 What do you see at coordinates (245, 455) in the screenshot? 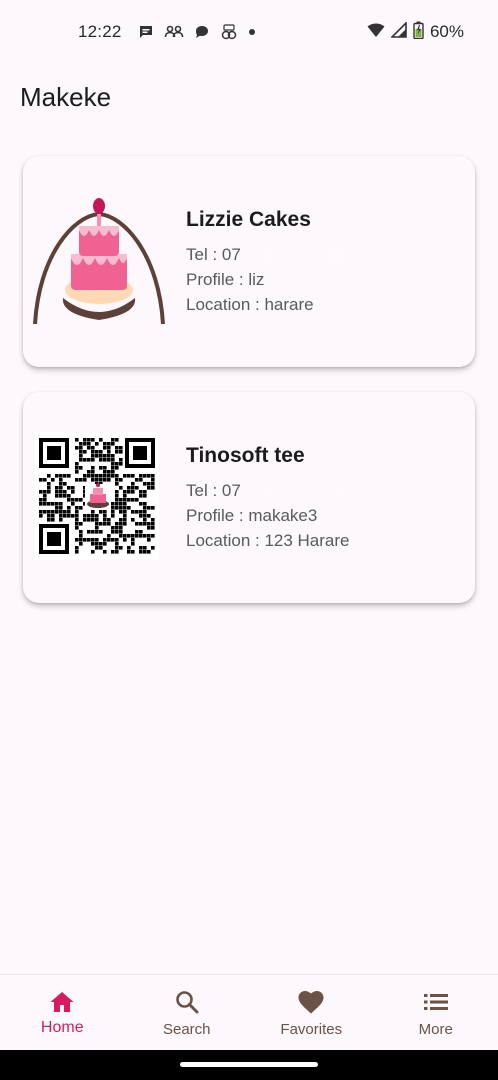
I see `shop-name: Tinosoft tee` at bounding box center [245, 455].